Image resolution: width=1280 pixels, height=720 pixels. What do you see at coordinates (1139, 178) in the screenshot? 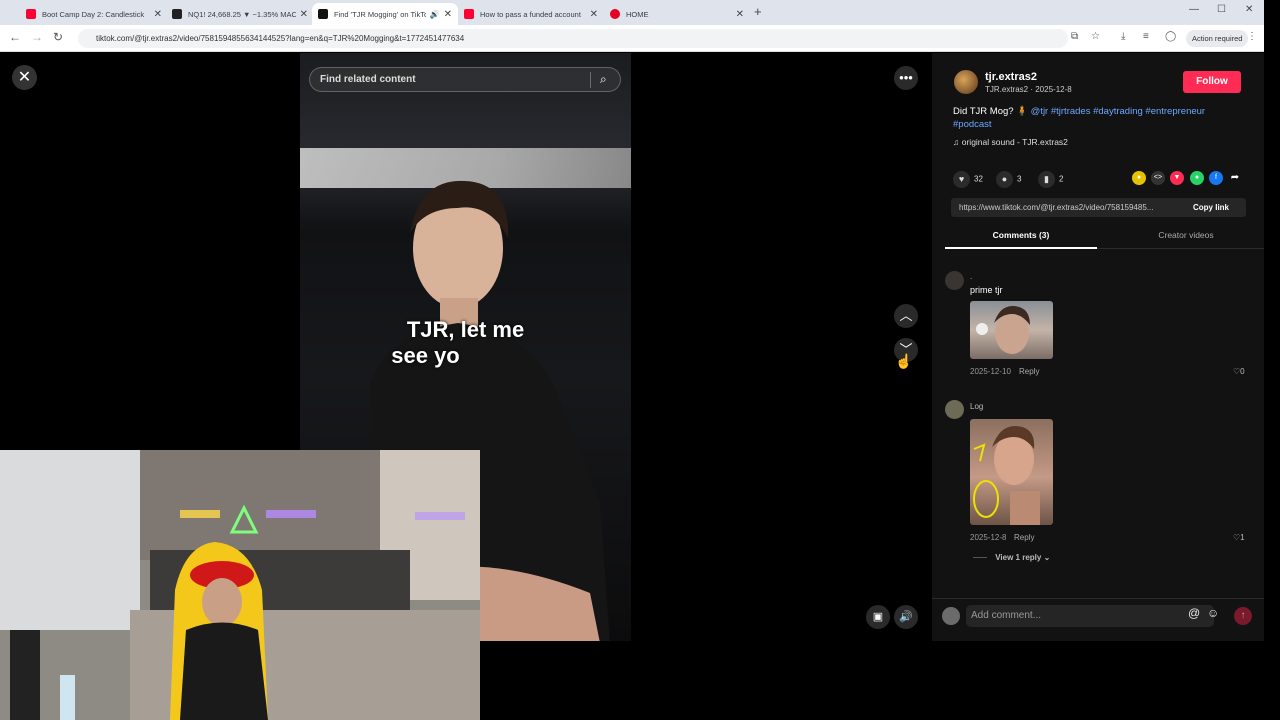
I see `coin-share-icon: ●` at bounding box center [1139, 178].